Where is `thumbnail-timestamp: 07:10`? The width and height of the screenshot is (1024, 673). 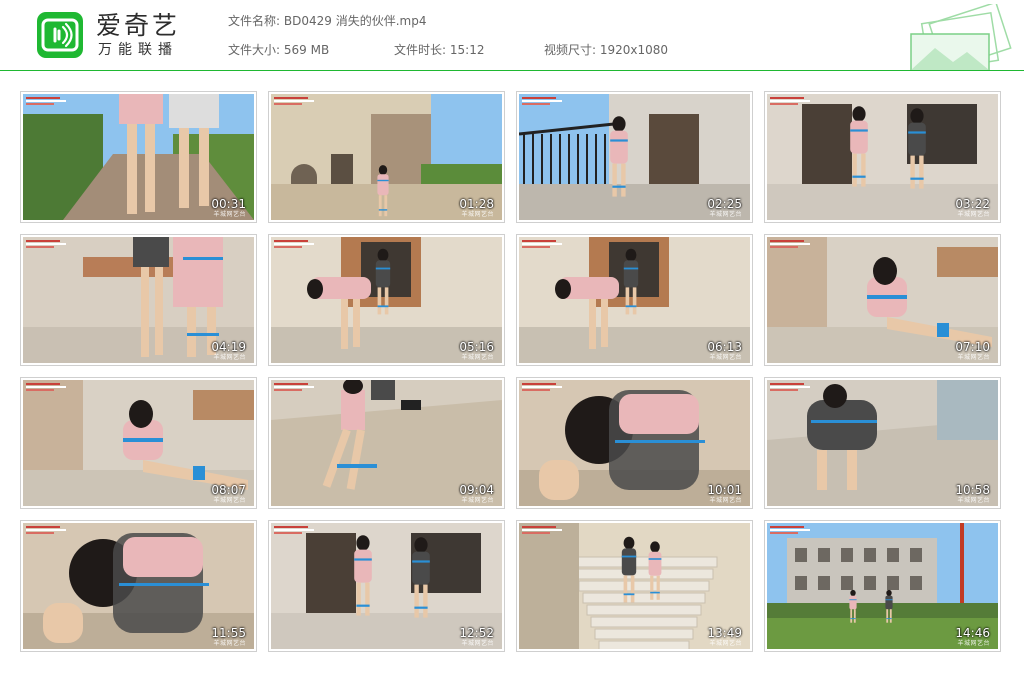
thumbnail-timestamp: 07:10 is located at coordinates (972, 347).